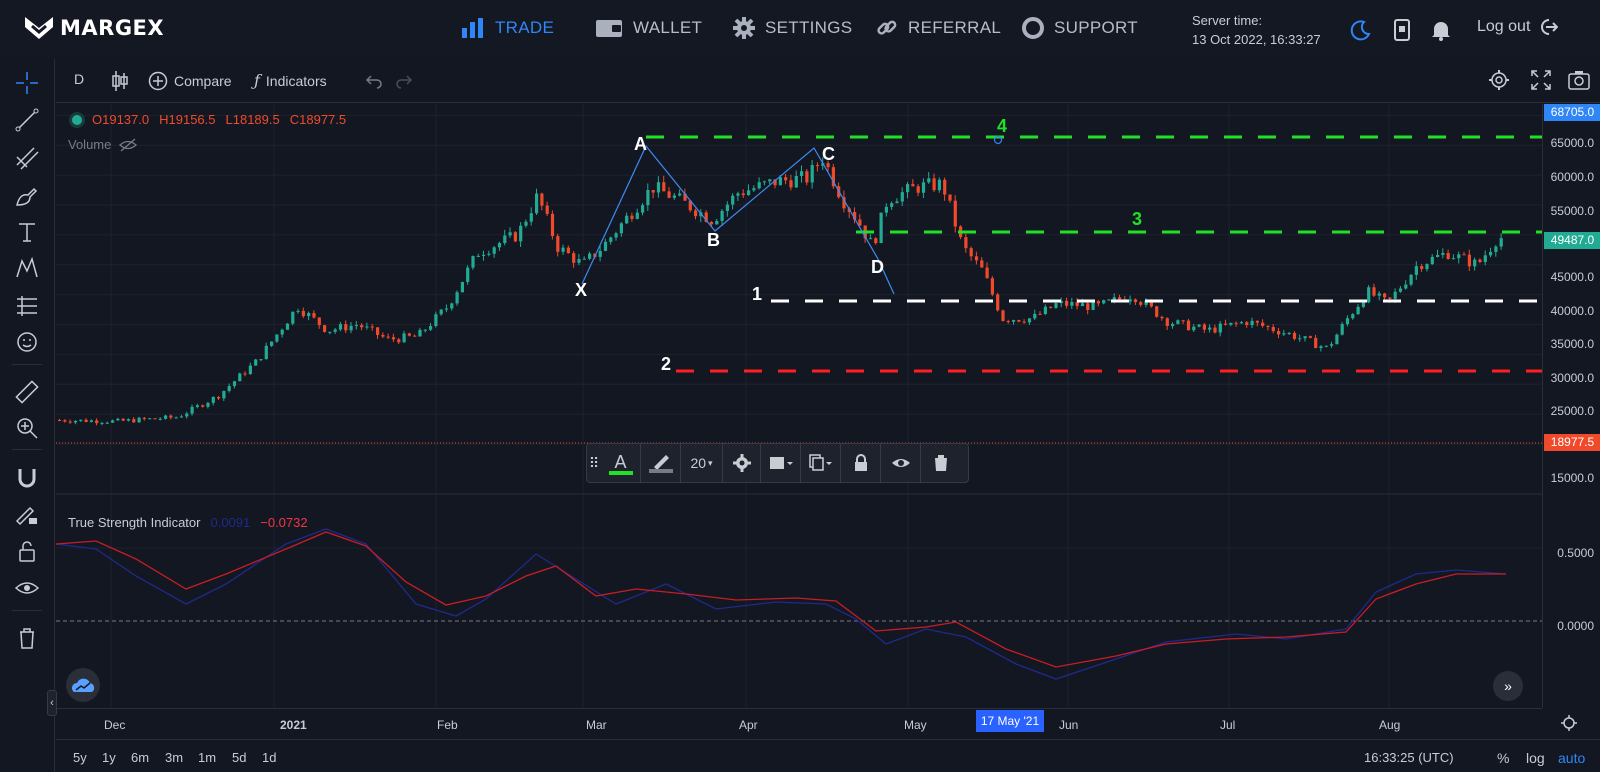 This screenshot has height=772, width=1600. What do you see at coordinates (1499, 80) in the screenshot?
I see `chart-settings-icon` at bounding box center [1499, 80].